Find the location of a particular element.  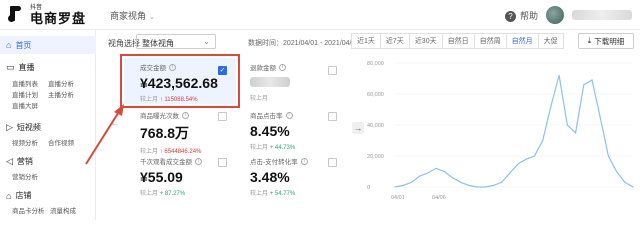

y-tick-label: 80,000 is located at coordinates (375, 64).